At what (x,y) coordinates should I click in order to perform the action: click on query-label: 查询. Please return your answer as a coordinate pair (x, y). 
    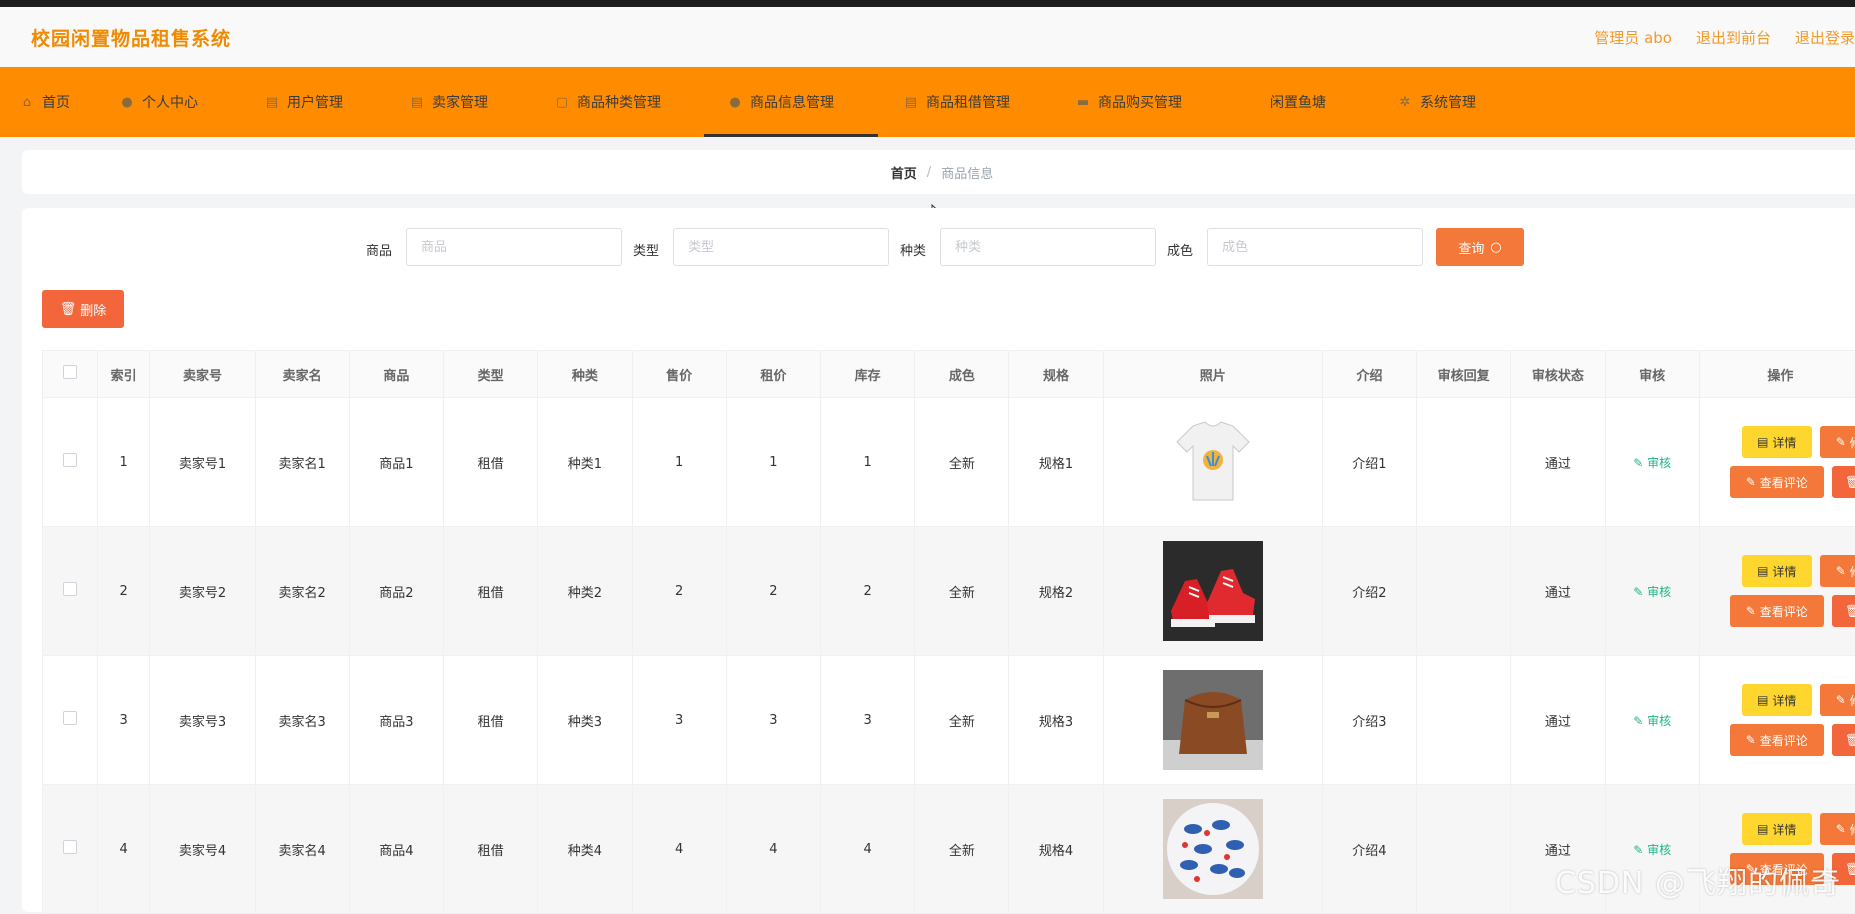
    Looking at the image, I should click on (1471, 247).